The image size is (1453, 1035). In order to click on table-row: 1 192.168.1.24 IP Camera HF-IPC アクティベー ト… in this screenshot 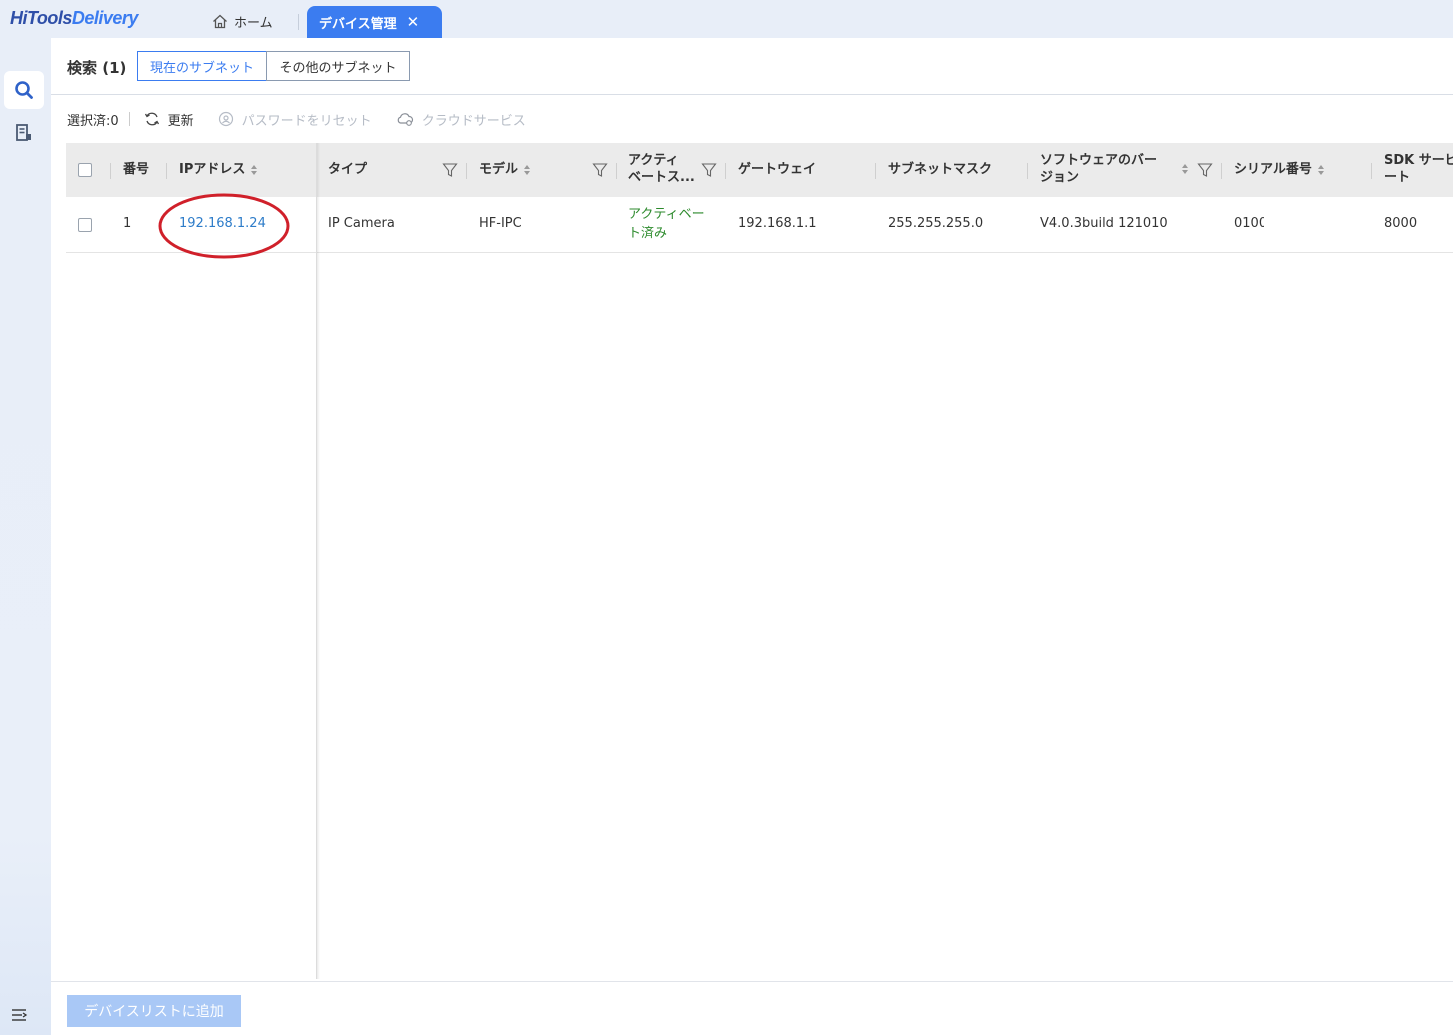, I will do `click(759, 225)`.